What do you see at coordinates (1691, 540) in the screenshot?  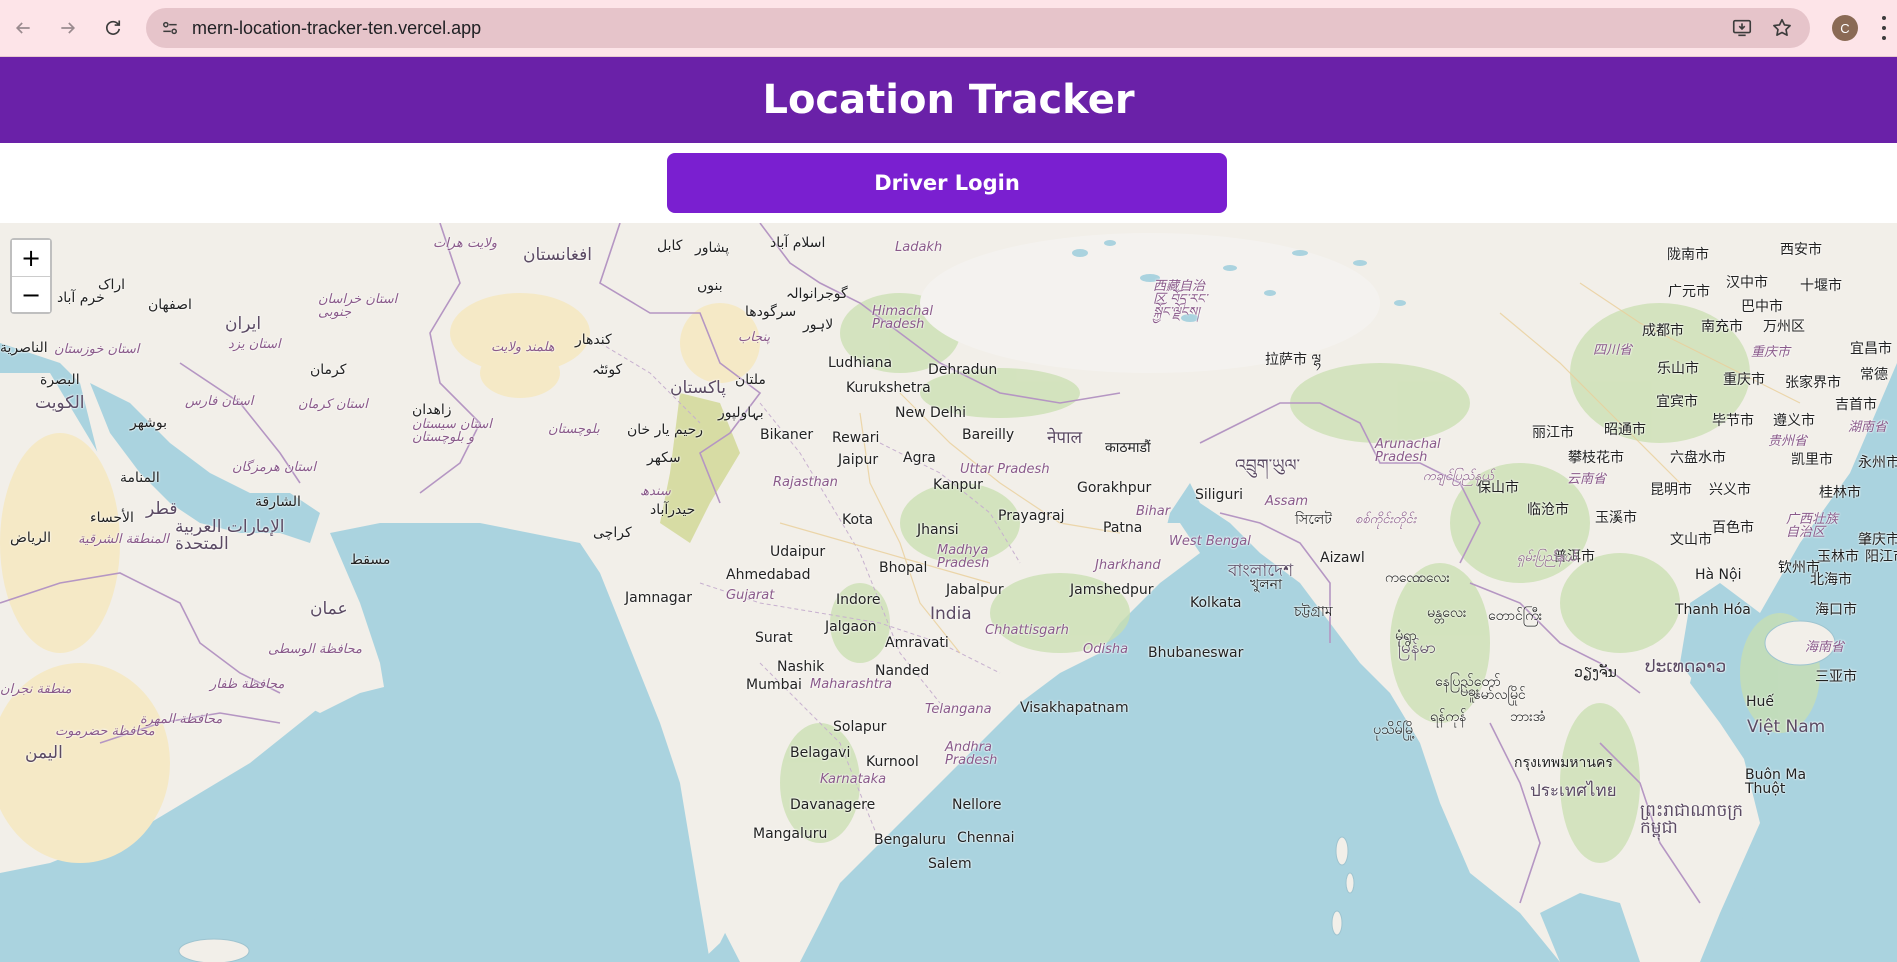 I see `map-label-wenshan: 文山市` at bounding box center [1691, 540].